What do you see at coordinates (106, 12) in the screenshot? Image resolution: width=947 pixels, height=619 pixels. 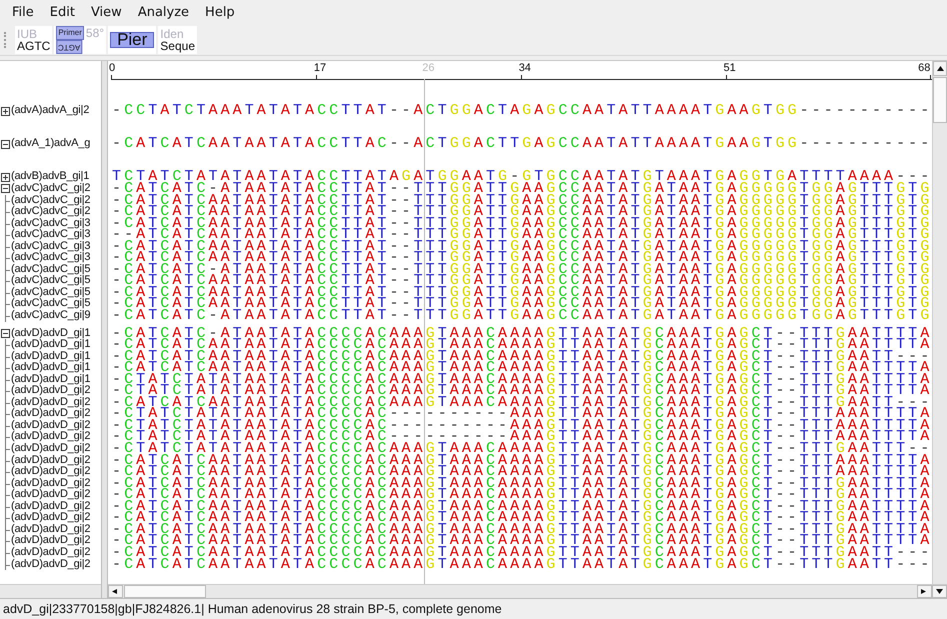 I see `menu-item: View` at bounding box center [106, 12].